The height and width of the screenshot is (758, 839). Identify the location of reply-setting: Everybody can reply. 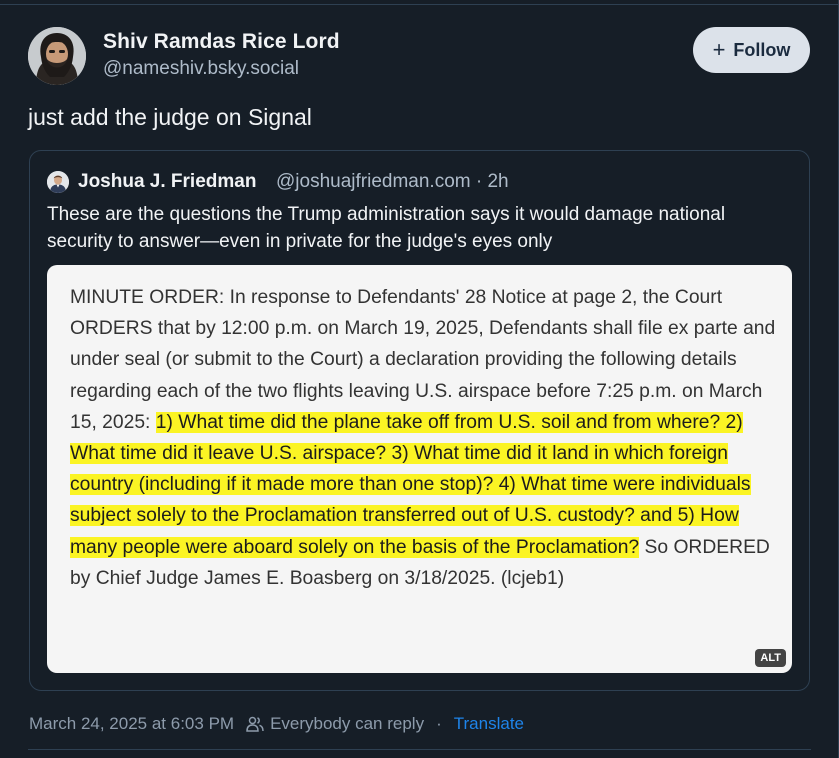
(329, 724).